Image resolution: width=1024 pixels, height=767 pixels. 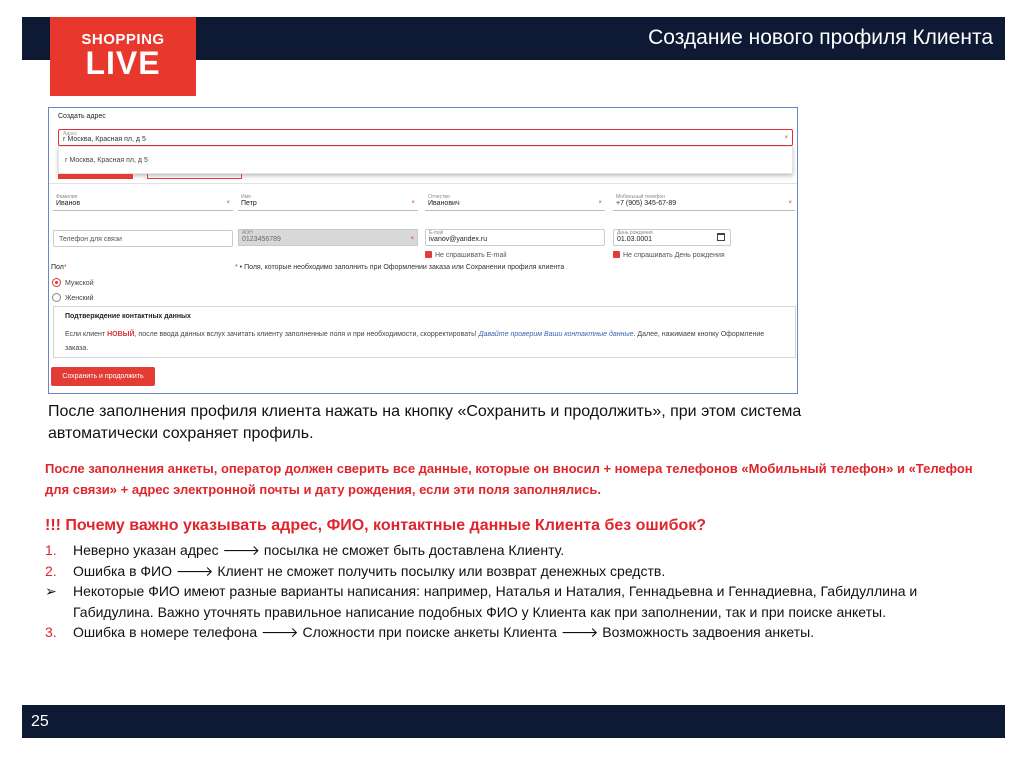 What do you see at coordinates (425, 137) in the screenshot?
I see `address-input: Адрес г Москва, Красная пл, д 5 ×` at bounding box center [425, 137].